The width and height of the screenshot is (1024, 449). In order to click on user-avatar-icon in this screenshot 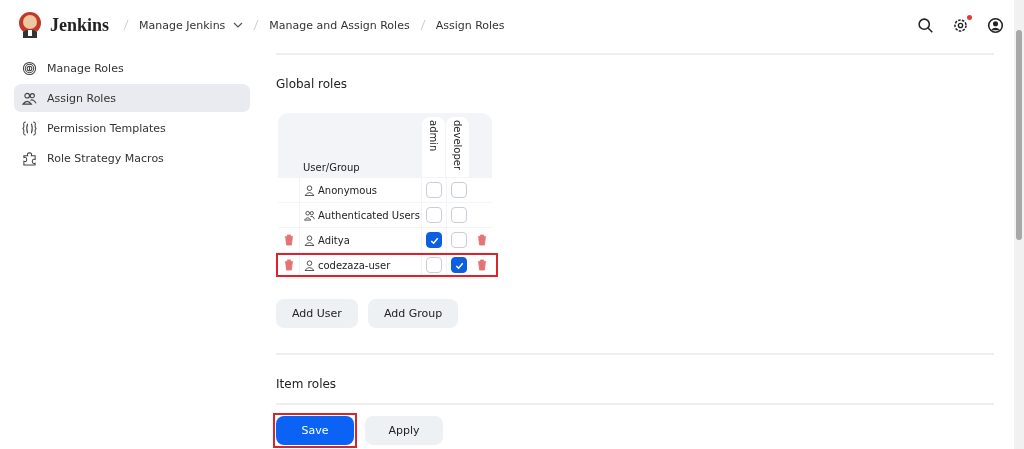, I will do `click(995, 25)`.